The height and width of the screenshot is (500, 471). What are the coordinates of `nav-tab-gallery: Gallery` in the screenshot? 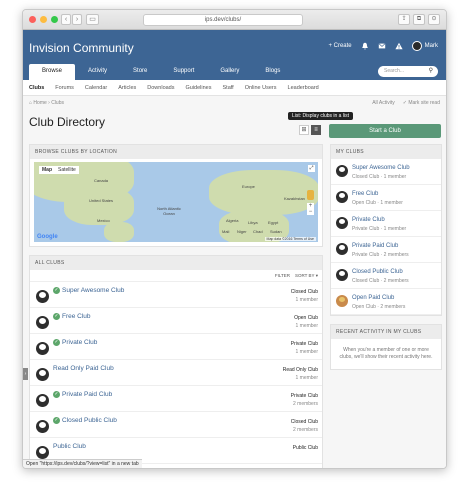 It's located at (229, 72).